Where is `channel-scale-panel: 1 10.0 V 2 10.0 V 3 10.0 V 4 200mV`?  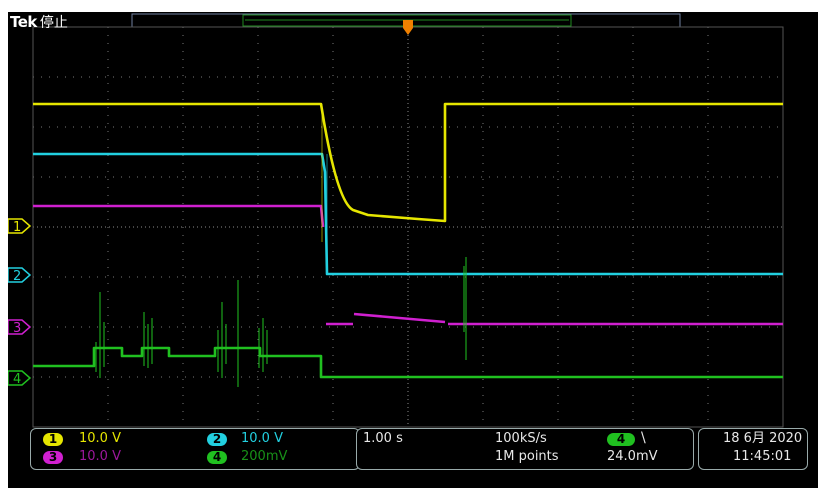 channel-scale-panel: 1 10.0 V 2 10.0 V 3 10.0 V 4 200mV is located at coordinates (195, 449).